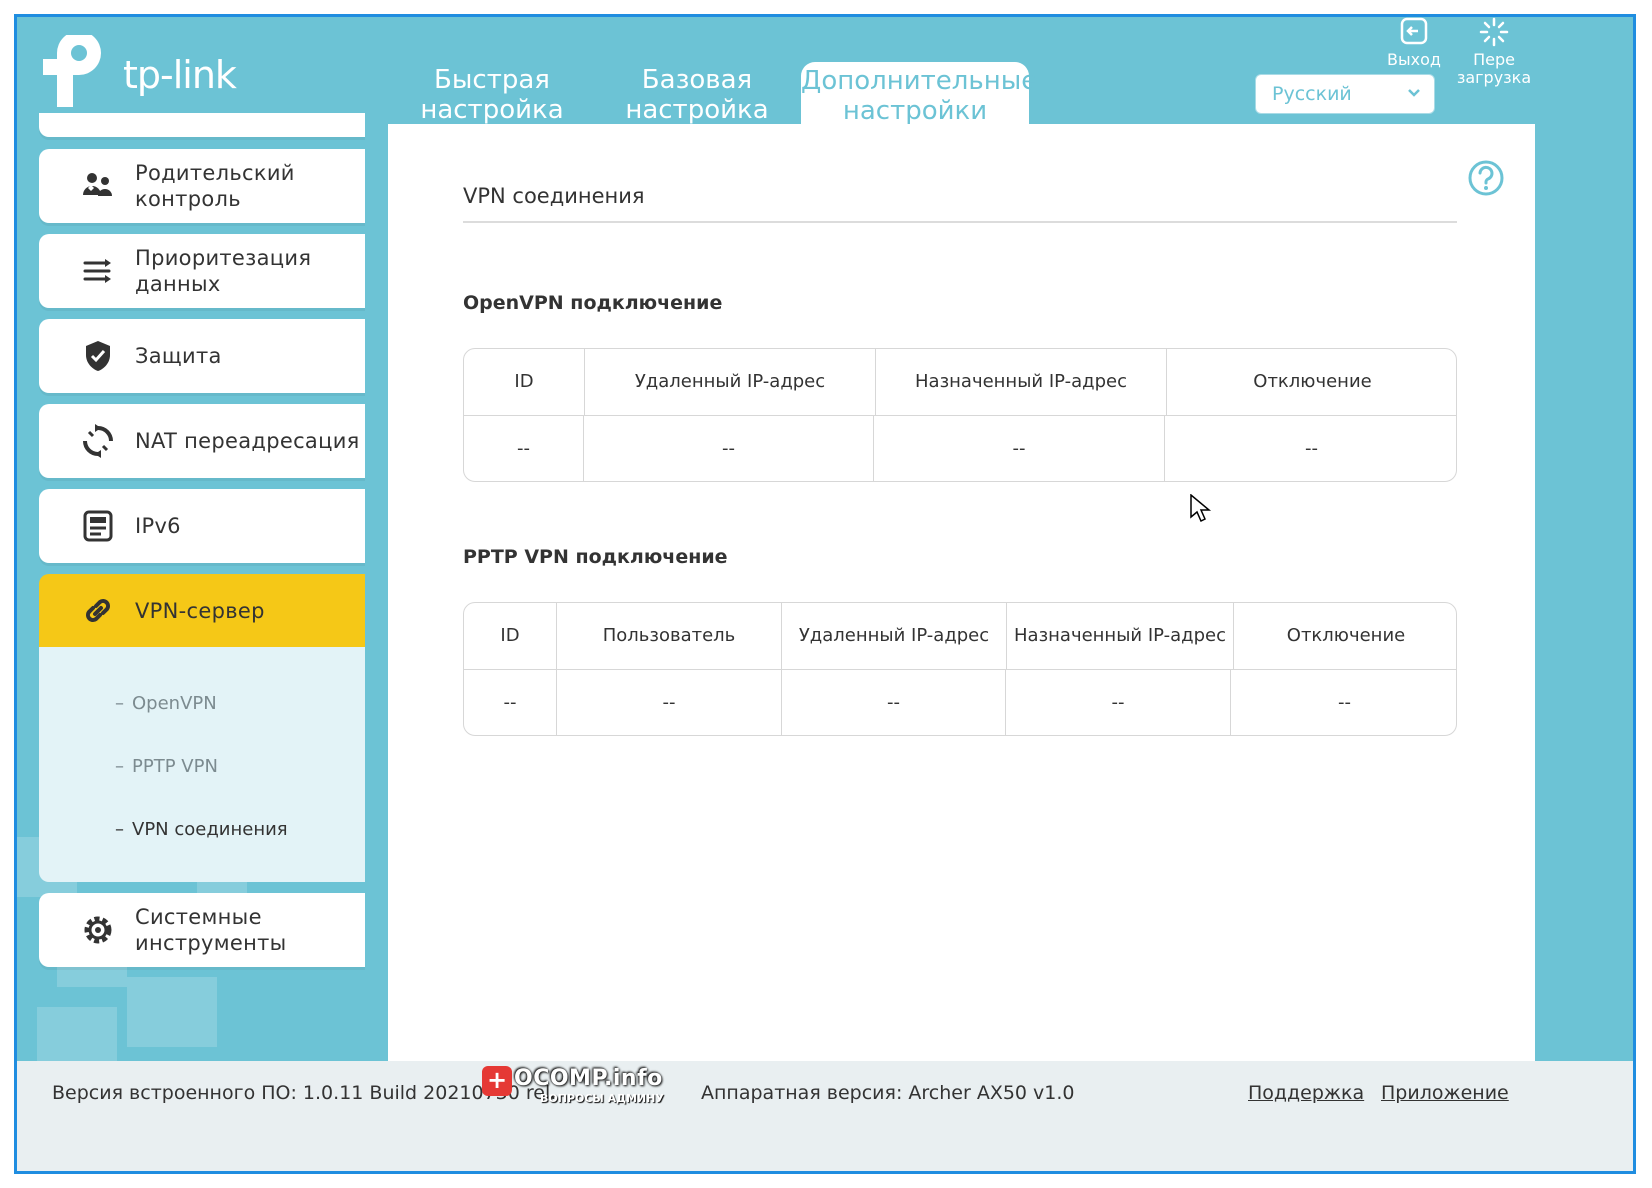 The image size is (1652, 1188). What do you see at coordinates (1312, 94) in the screenshot?
I see `language-value: Русский` at bounding box center [1312, 94].